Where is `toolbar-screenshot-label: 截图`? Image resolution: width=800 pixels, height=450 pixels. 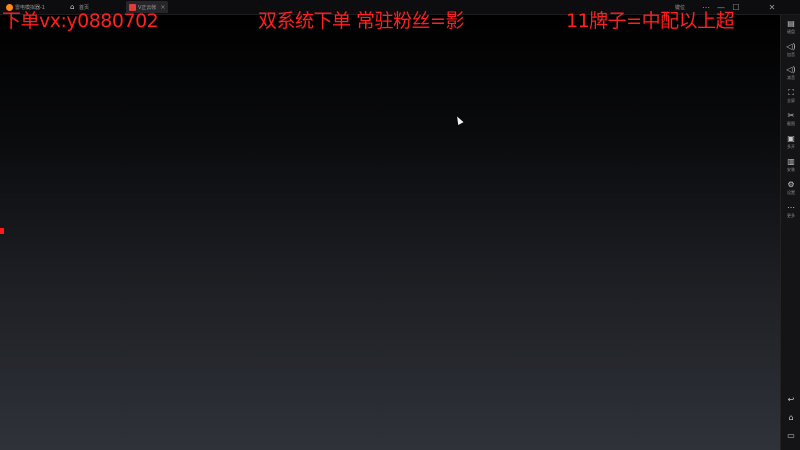 toolbar-screenshot-label: 截图 is located at coordinates (791, 123).